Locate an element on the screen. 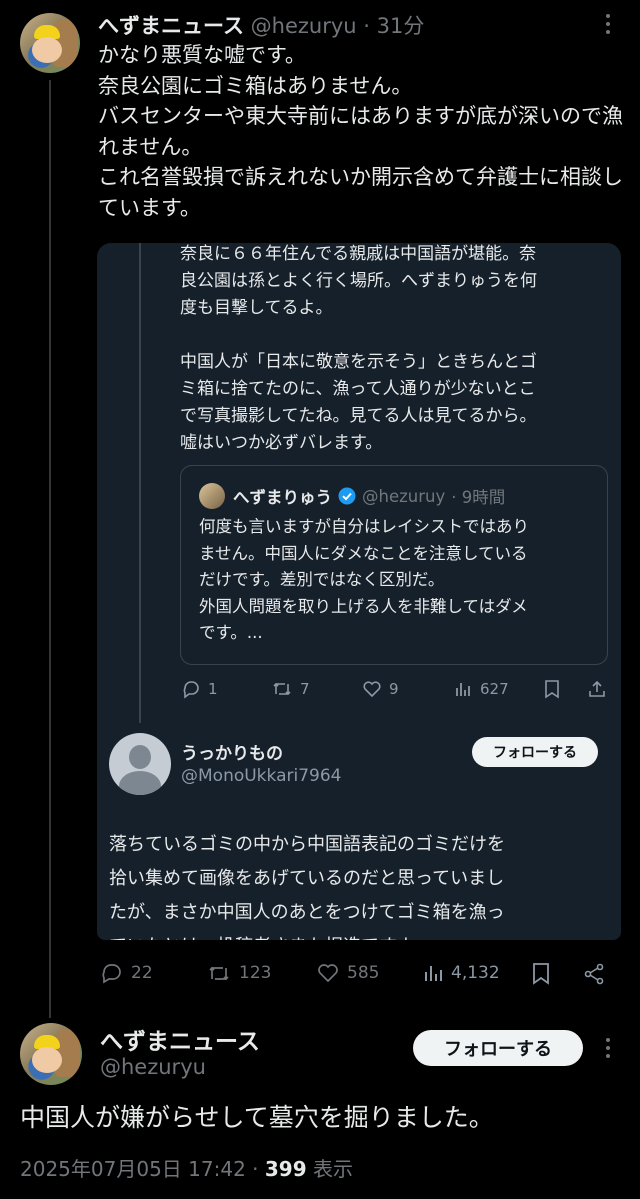  post-timestamp: 2025年07月05日 17:42 · 399 表示 is located at coordinates (186, 1167).